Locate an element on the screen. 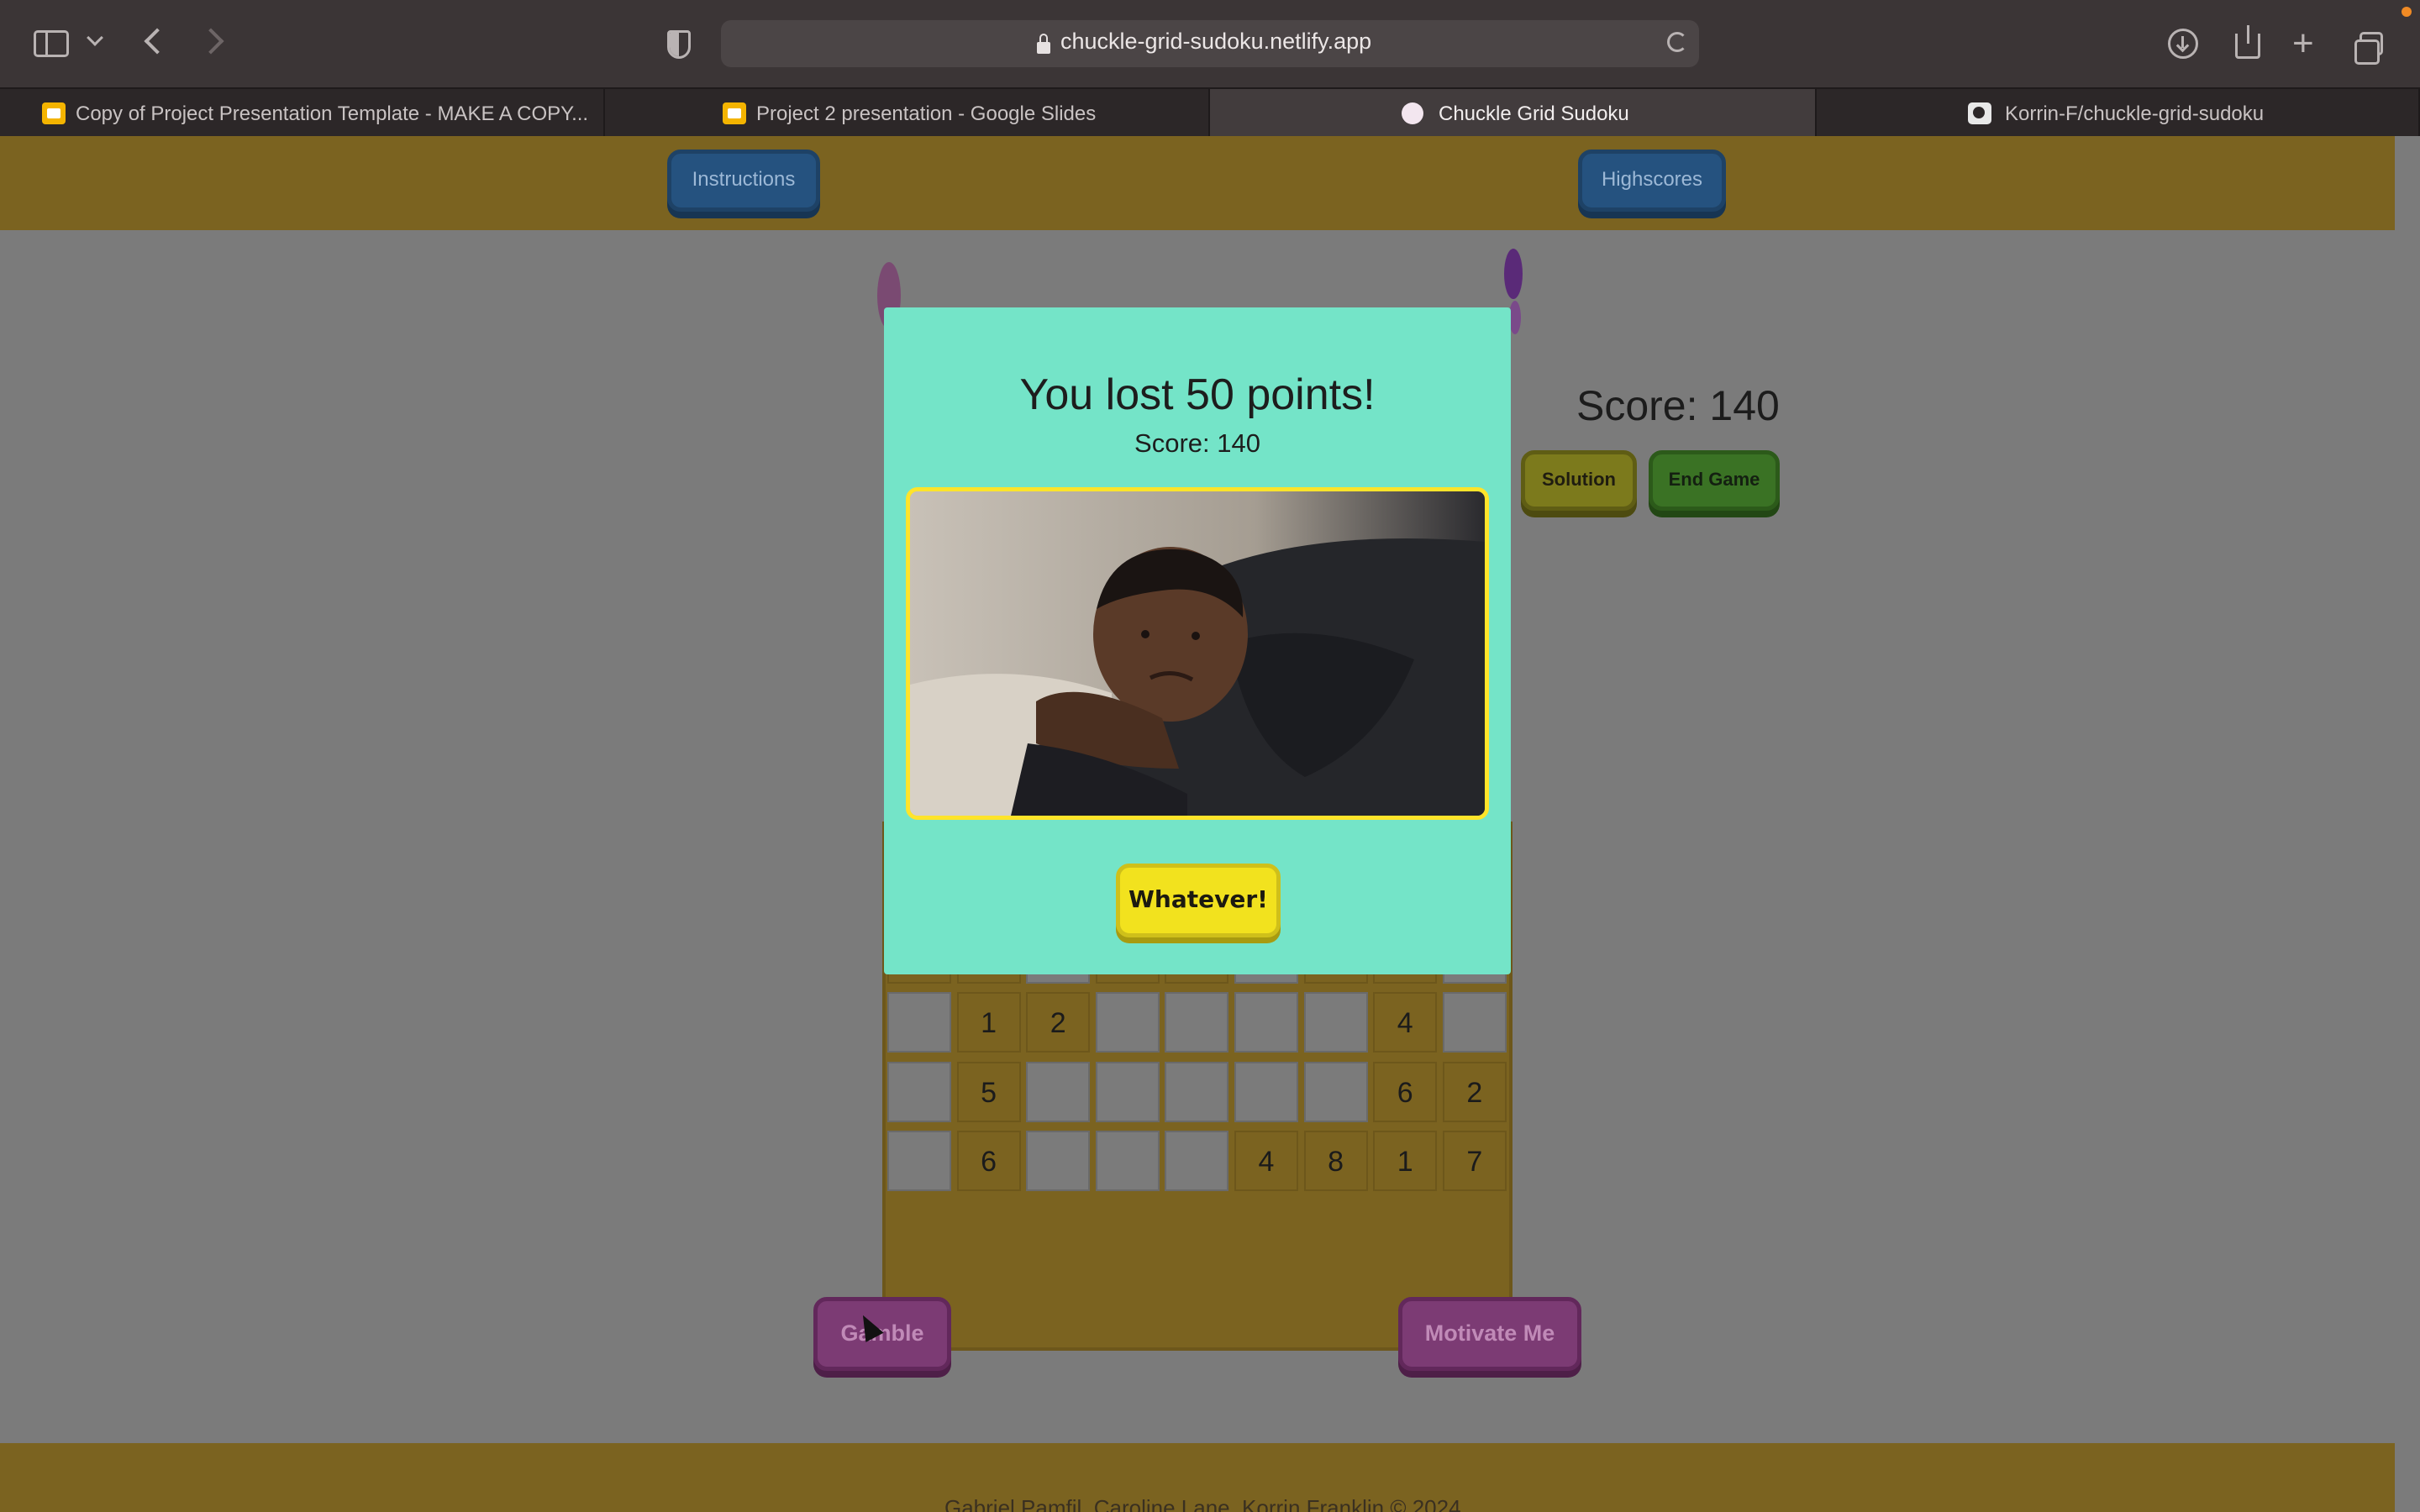 This screenshot has width=2420, height=1512. browser-toolbar: chuckle-grid-sudoku.netlify.app + is located at coordinates (1210, 43).